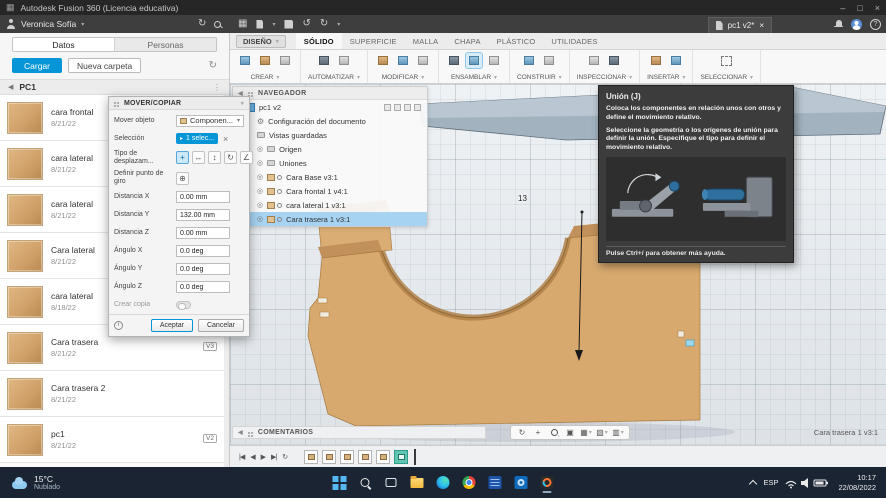 The height and width of the screenshot is (498, 886). What do you see at coordinates (318, 41) in the screenshot?
I see `tab-solido: SÓLIDO` at bounding box center [318, 41].